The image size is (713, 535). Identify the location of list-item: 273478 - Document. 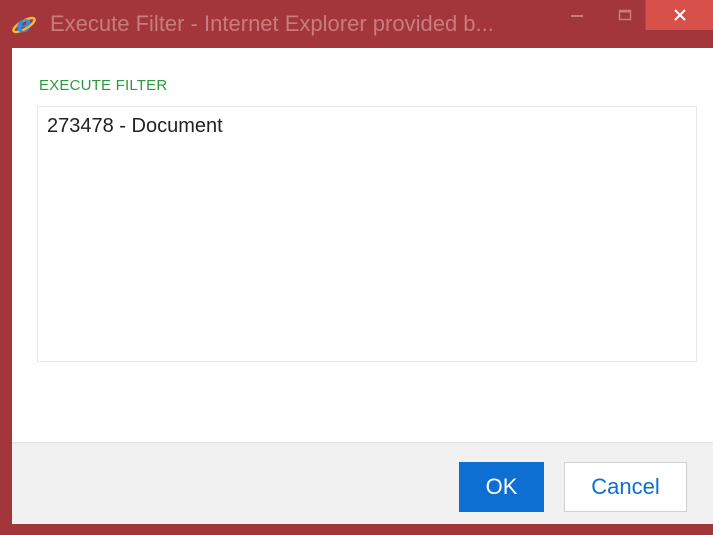
(135, 126).